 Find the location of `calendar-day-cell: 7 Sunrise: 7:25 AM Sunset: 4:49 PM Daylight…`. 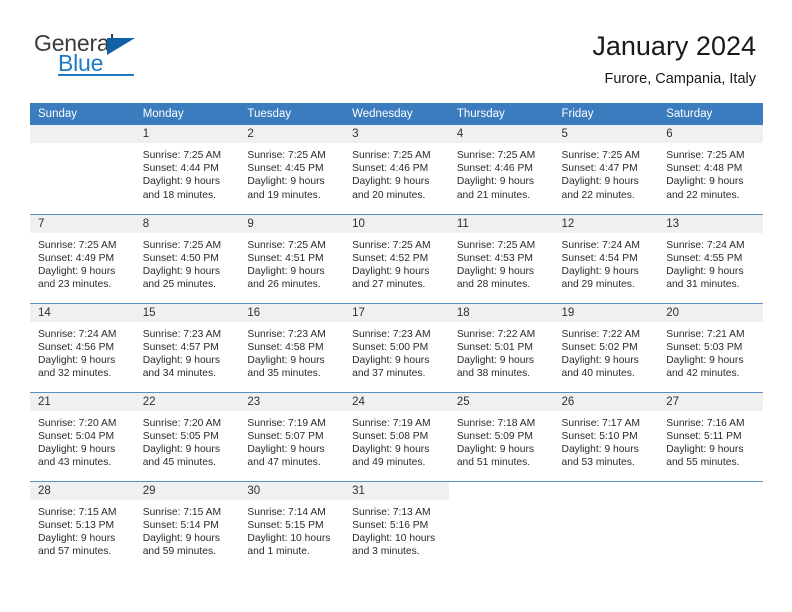

calendar-day-cell: 7 Sunrise: 7:25 AM Sunset: 4:49 PM Daylight… is located at coordinates (82, 258).